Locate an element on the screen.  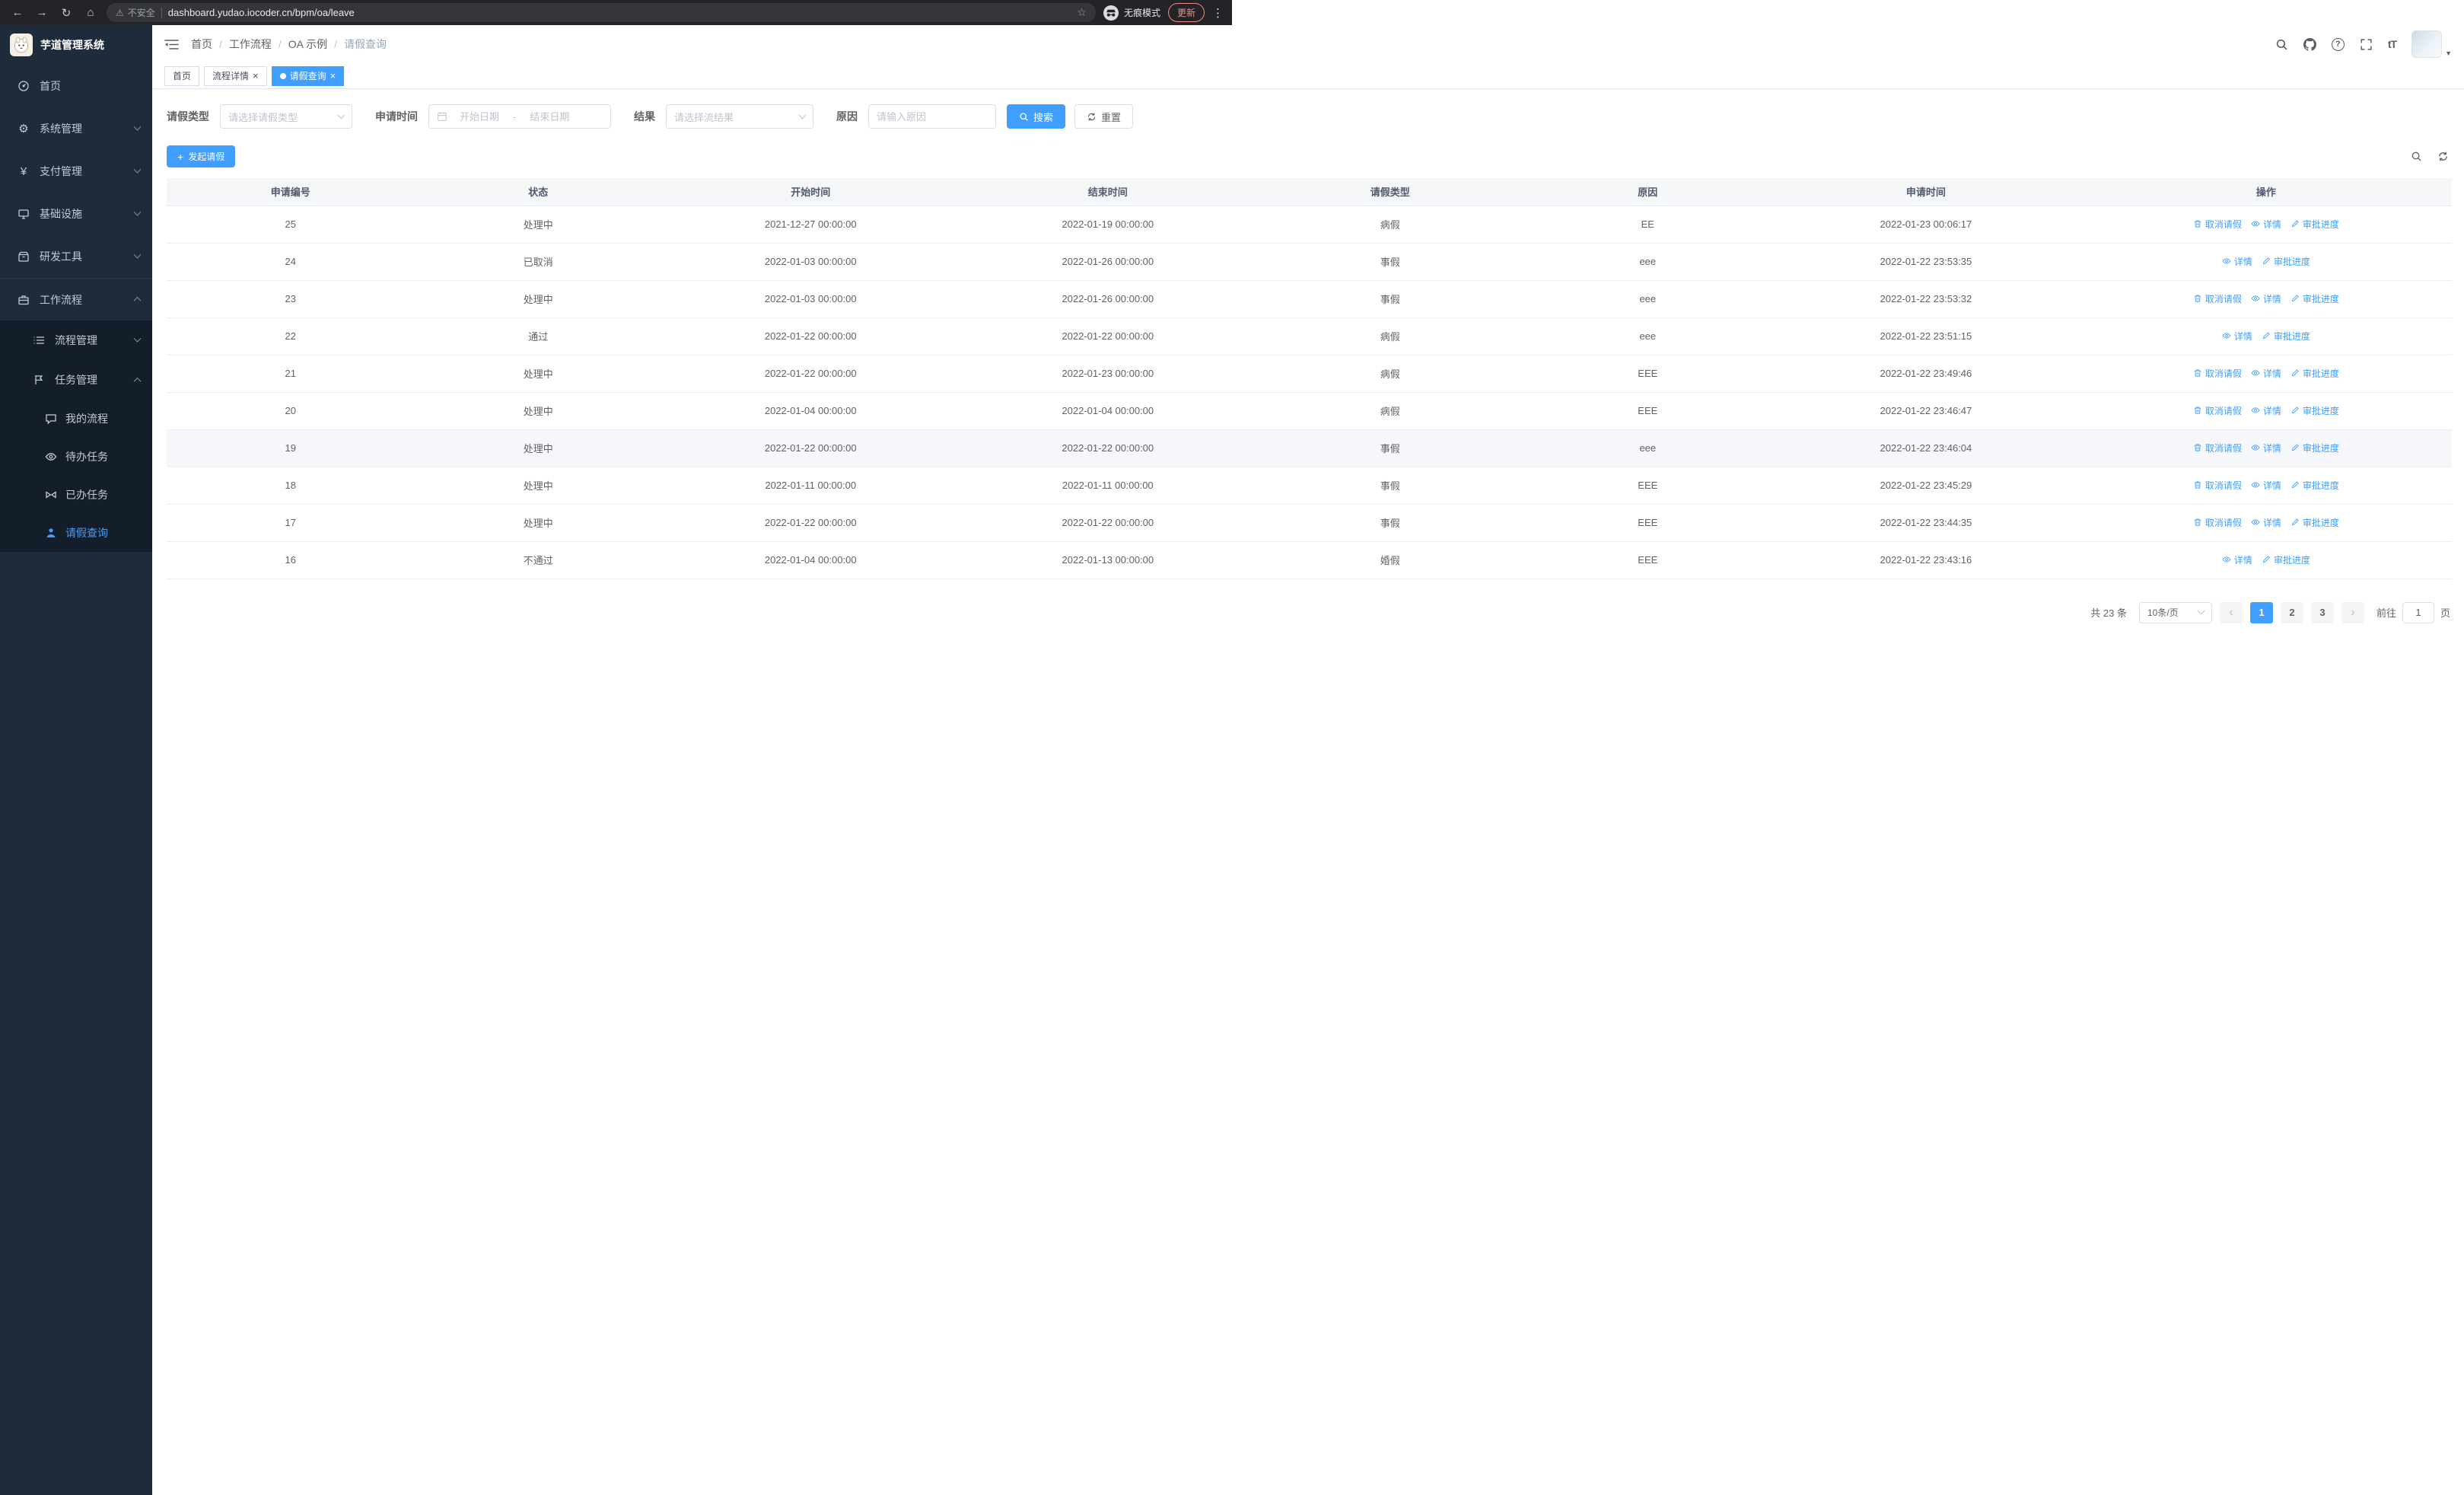
cell-reason: EEE is located at coordinates (1647, 374).